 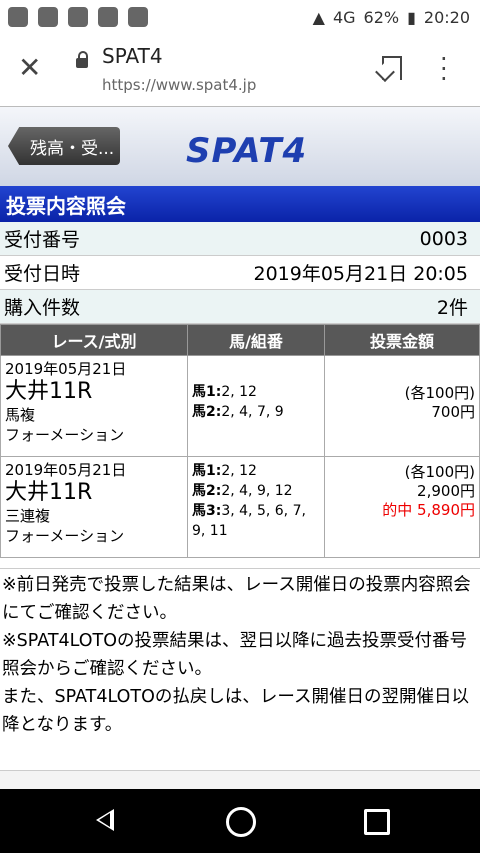 What do you see at coordinates (402, 406) in the screenshot?
I see `amount-cell: (各100円) 700円` at bounding box center [402, 406].